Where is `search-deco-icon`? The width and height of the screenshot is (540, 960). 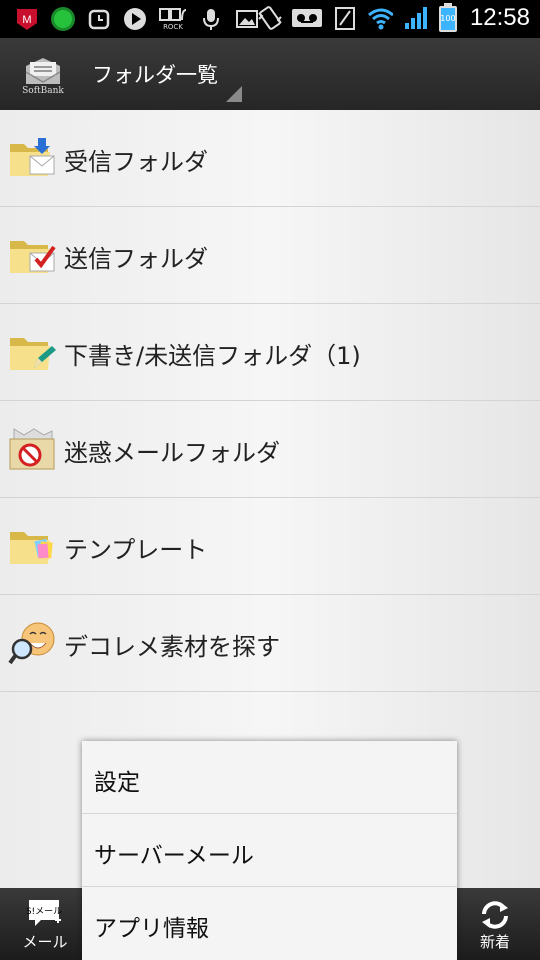
search-deco-icon is located at coordinates (33, 644).